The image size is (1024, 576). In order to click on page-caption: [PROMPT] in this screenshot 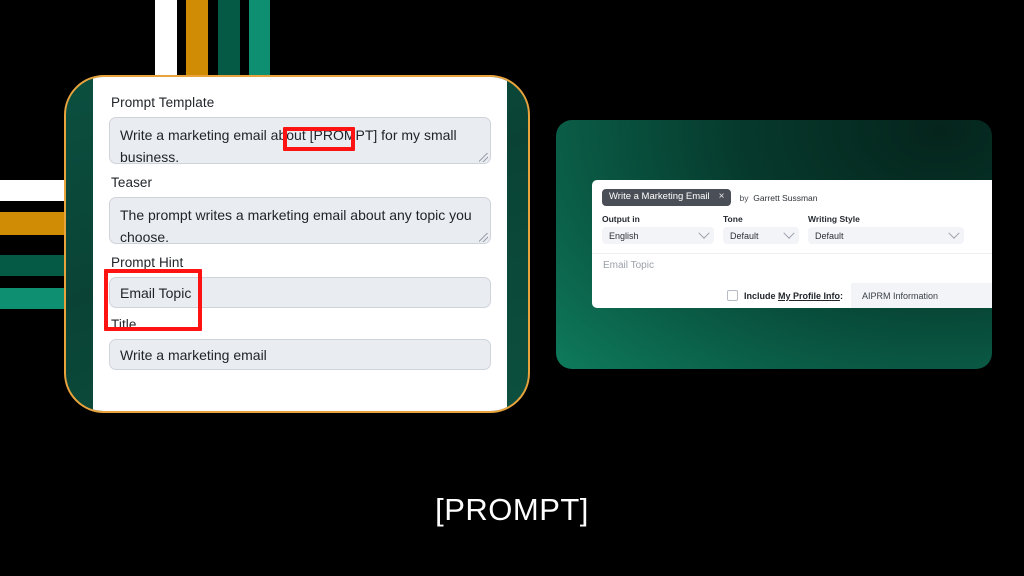, I will do `click(512, 509)`.